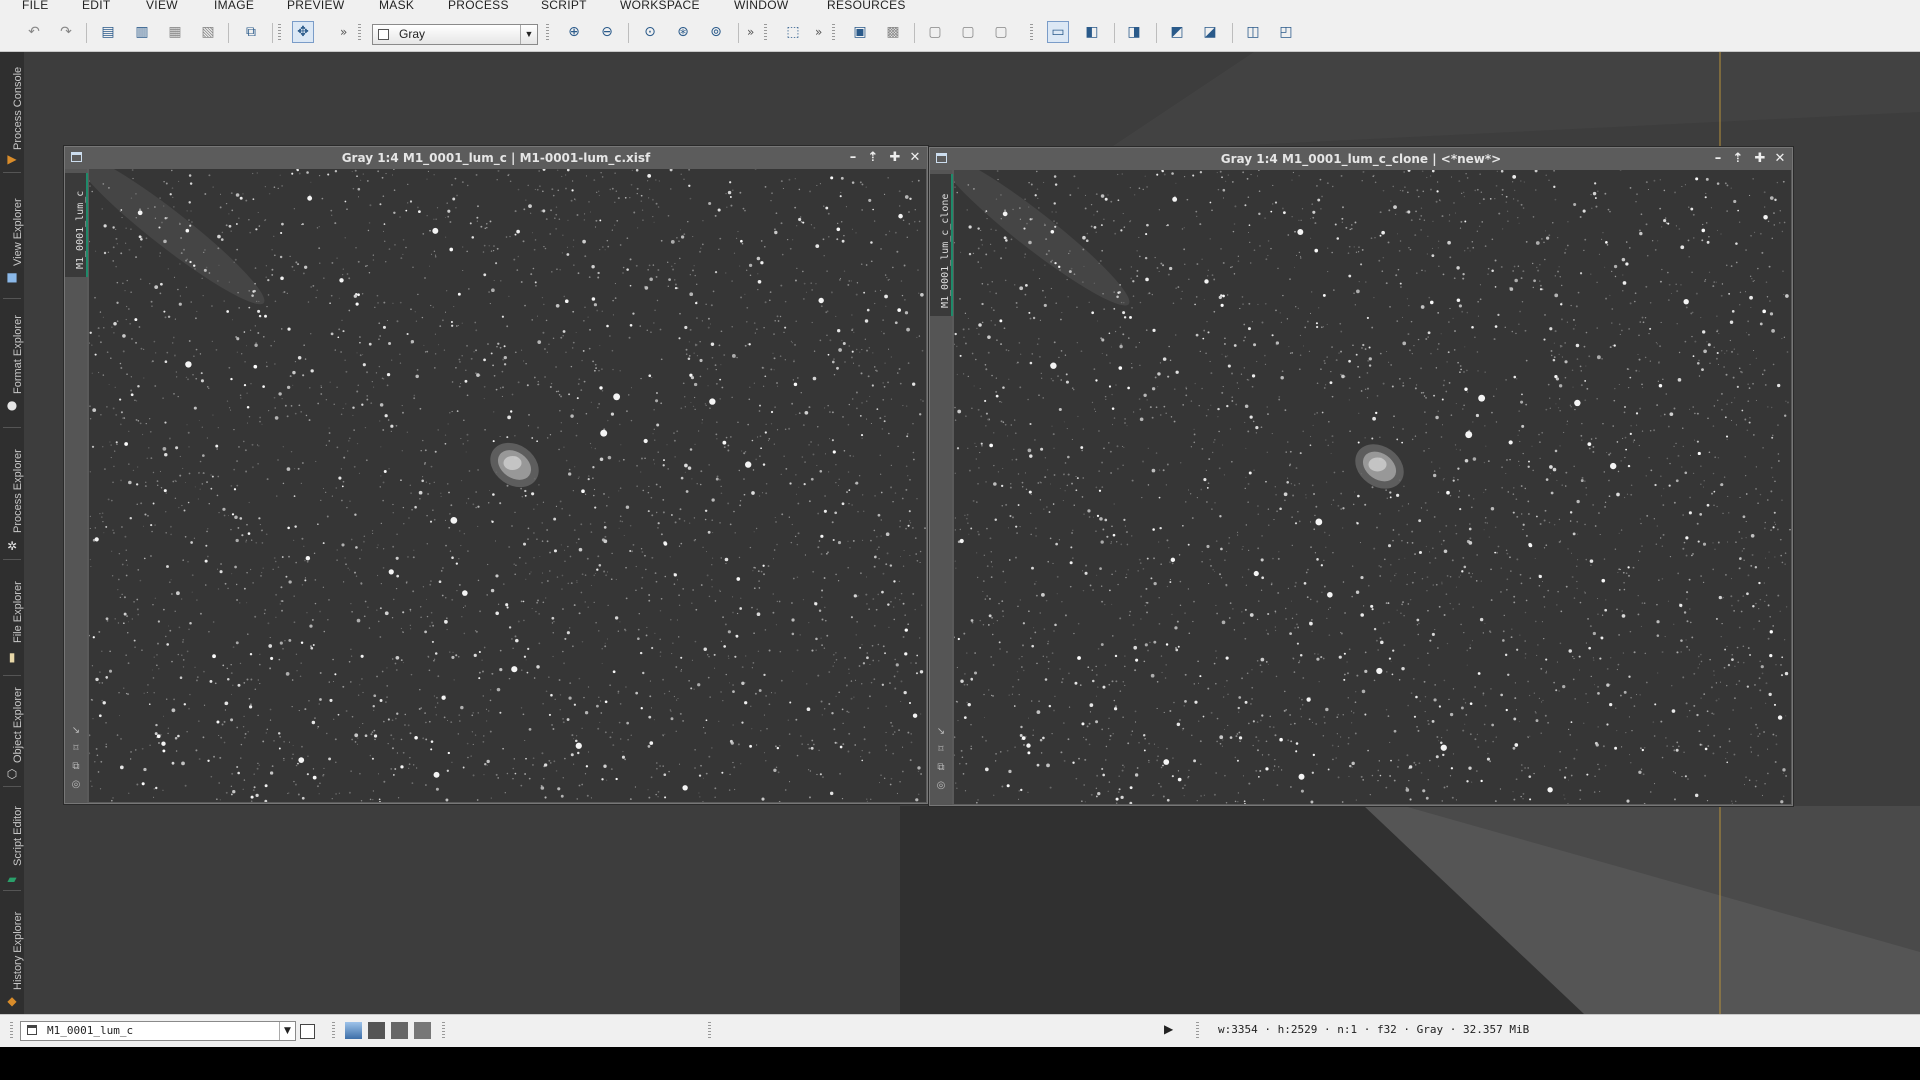 Image resolution: width=1920 pixels, height=1080 pixels. What do you see at coordinates (142, 32) in the screenshot?
I see `open-icon: ▥` at bounding box center [142, 32].